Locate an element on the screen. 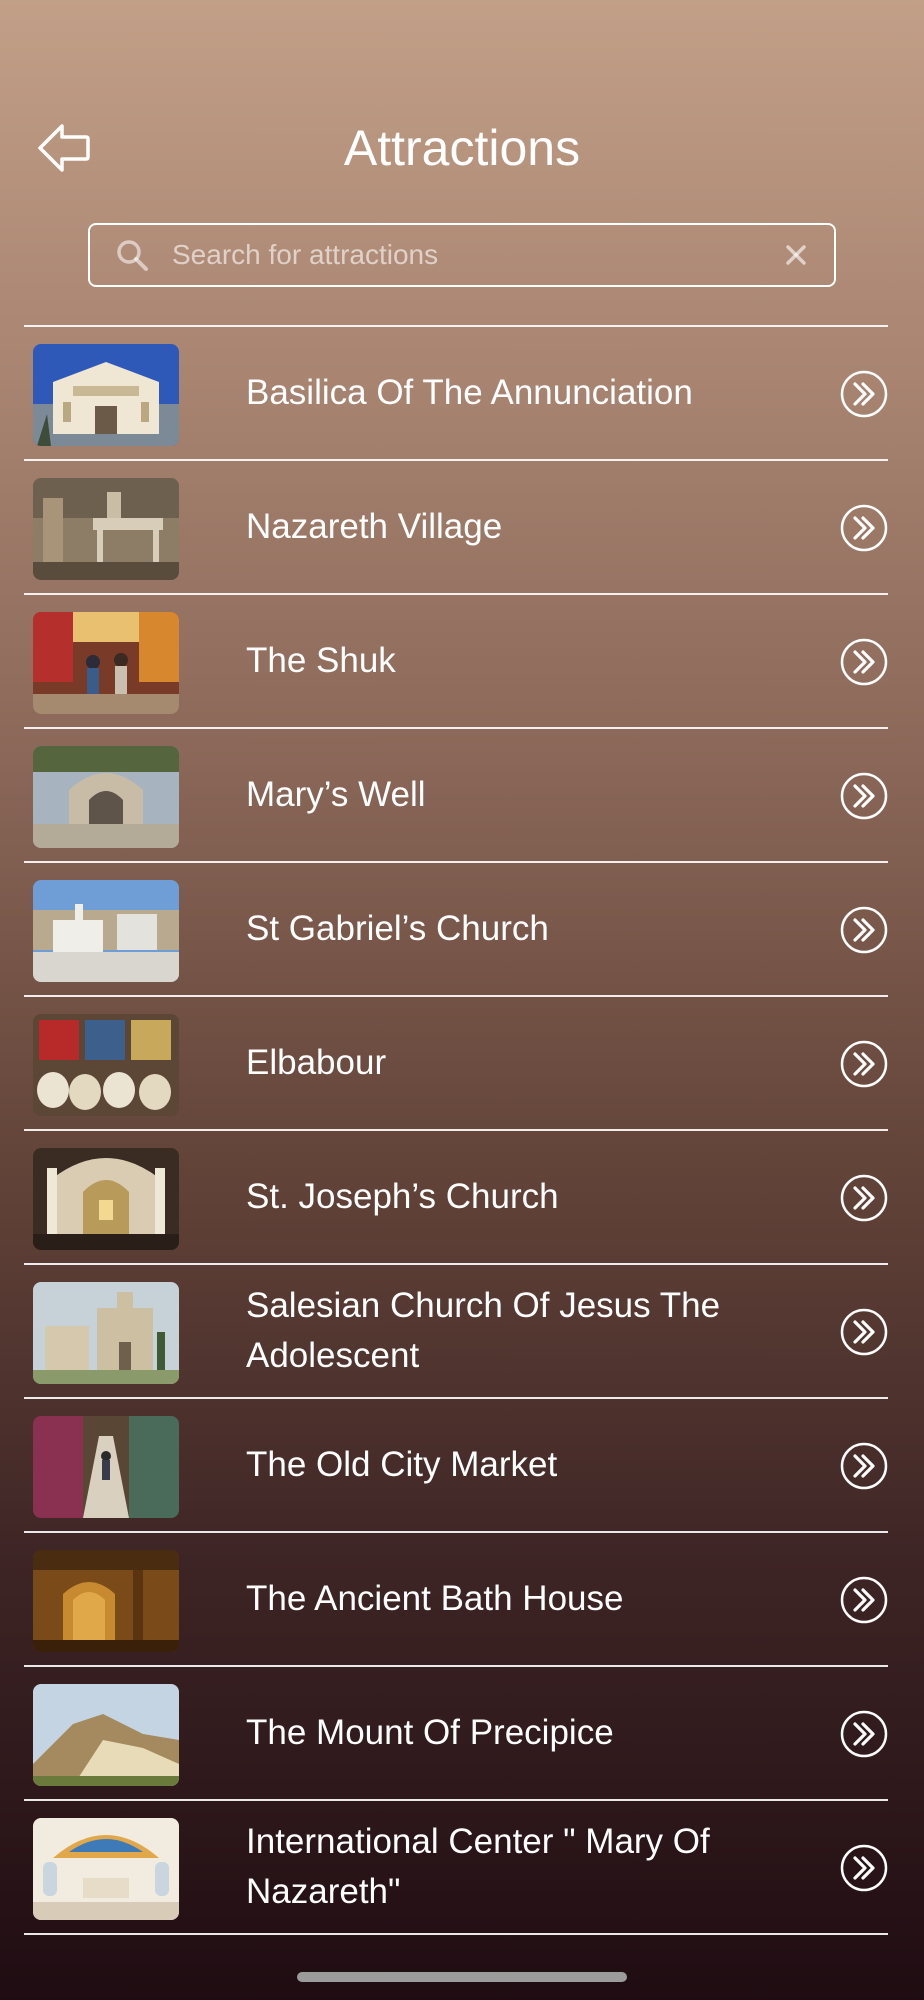 Image resolution: width=924 pixels, height=2000 pixels. clear-search-icon is located at coordinates (796, 255).